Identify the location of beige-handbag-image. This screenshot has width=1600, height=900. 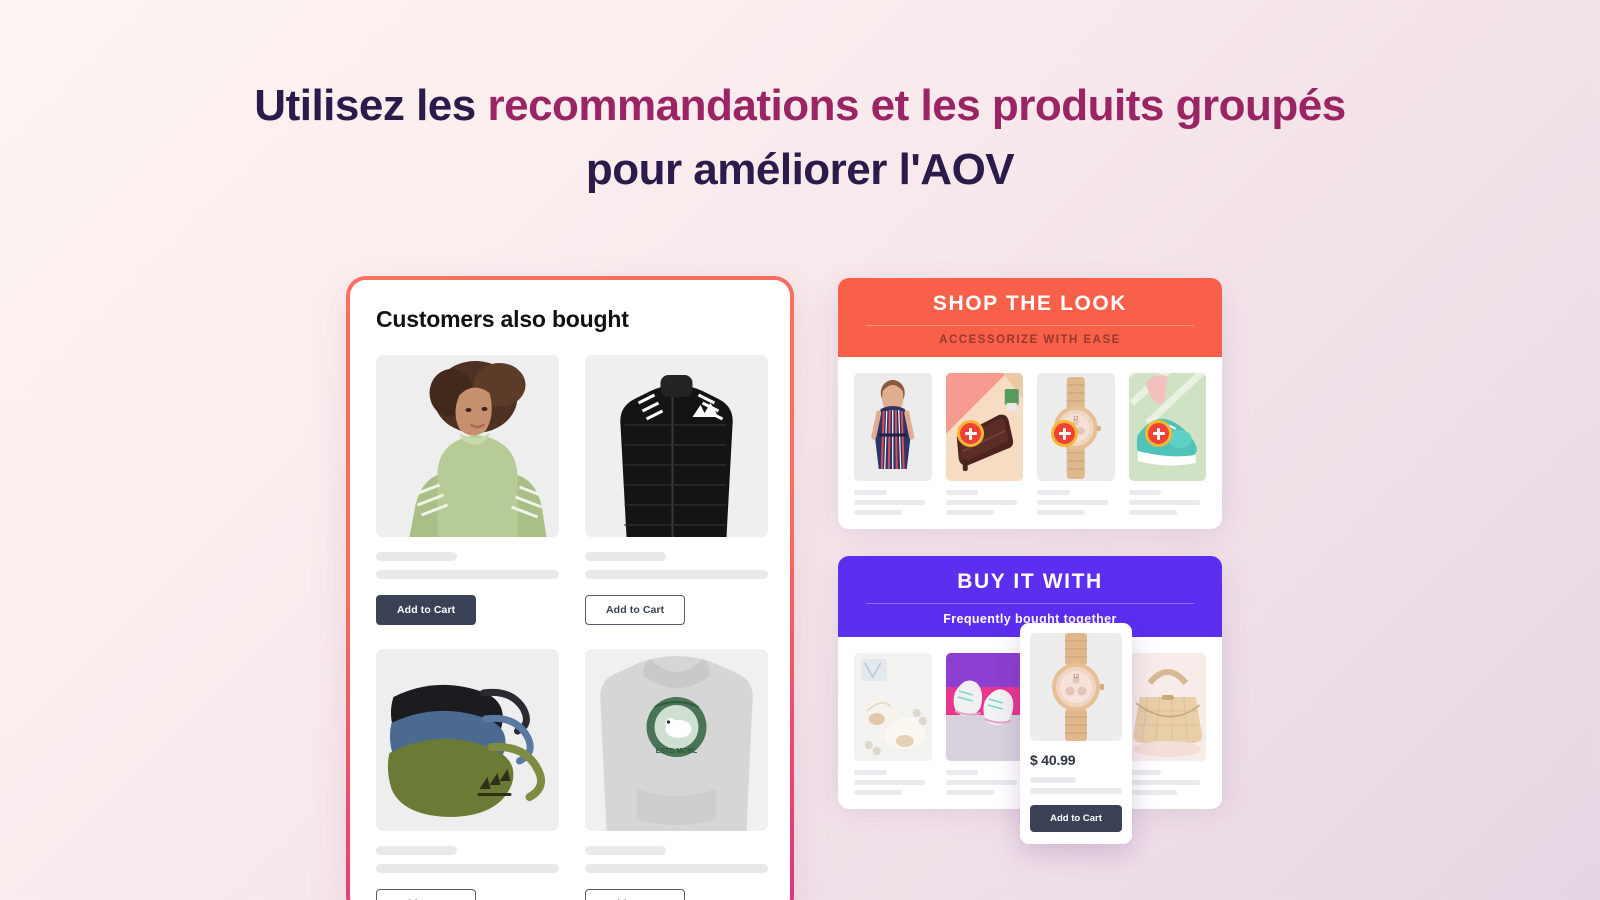
(1167, 707).